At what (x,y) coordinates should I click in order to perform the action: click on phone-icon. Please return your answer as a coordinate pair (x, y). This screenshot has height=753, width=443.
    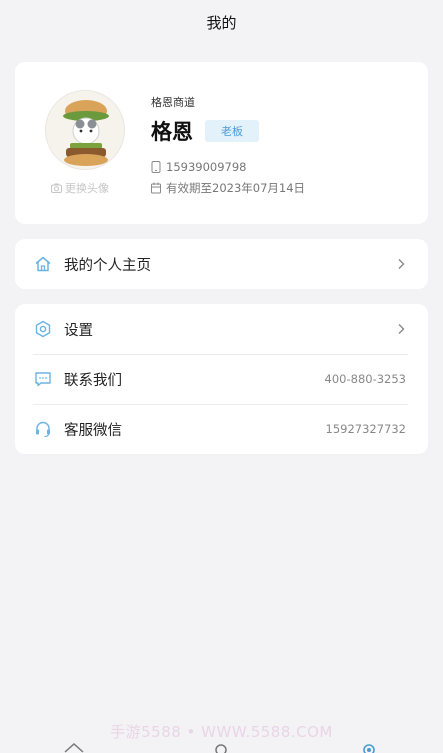
    Looking at the image, I should click on (156, 167).